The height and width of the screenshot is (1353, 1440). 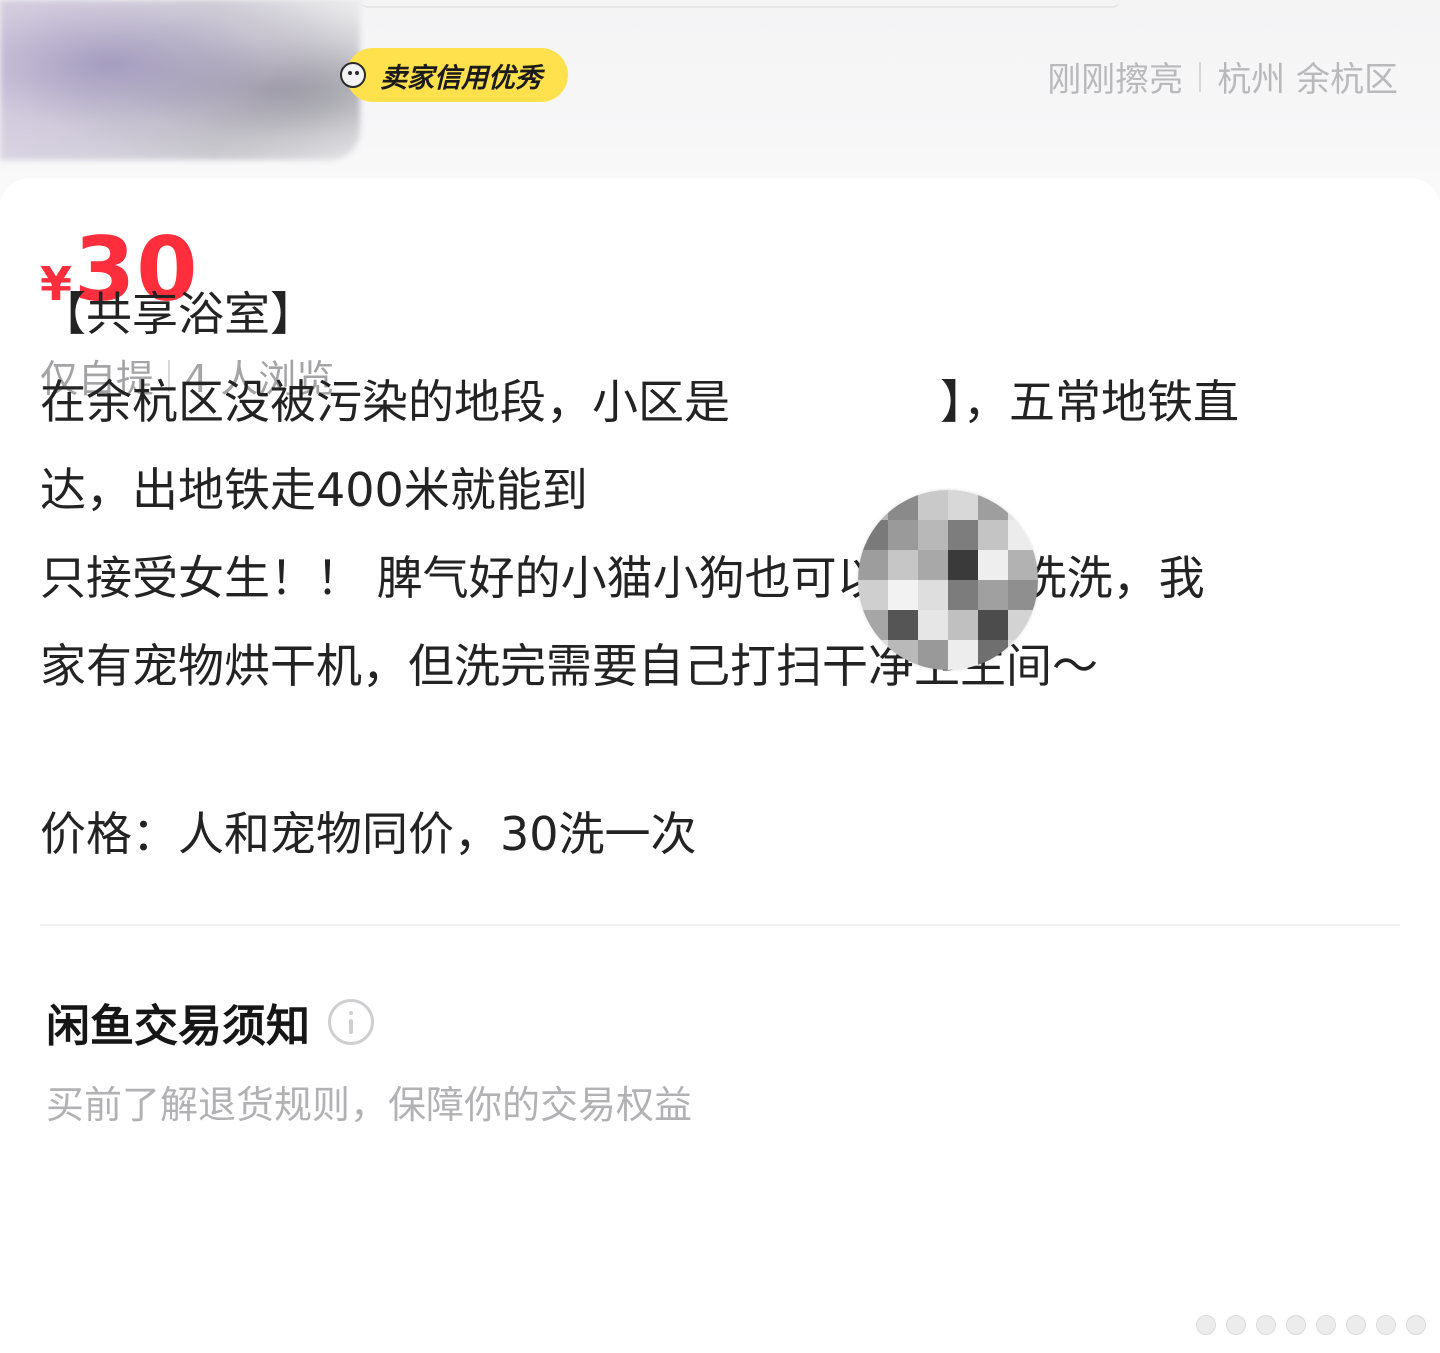 I want to click on pixelated-redaction, so click(x=948, y=580).